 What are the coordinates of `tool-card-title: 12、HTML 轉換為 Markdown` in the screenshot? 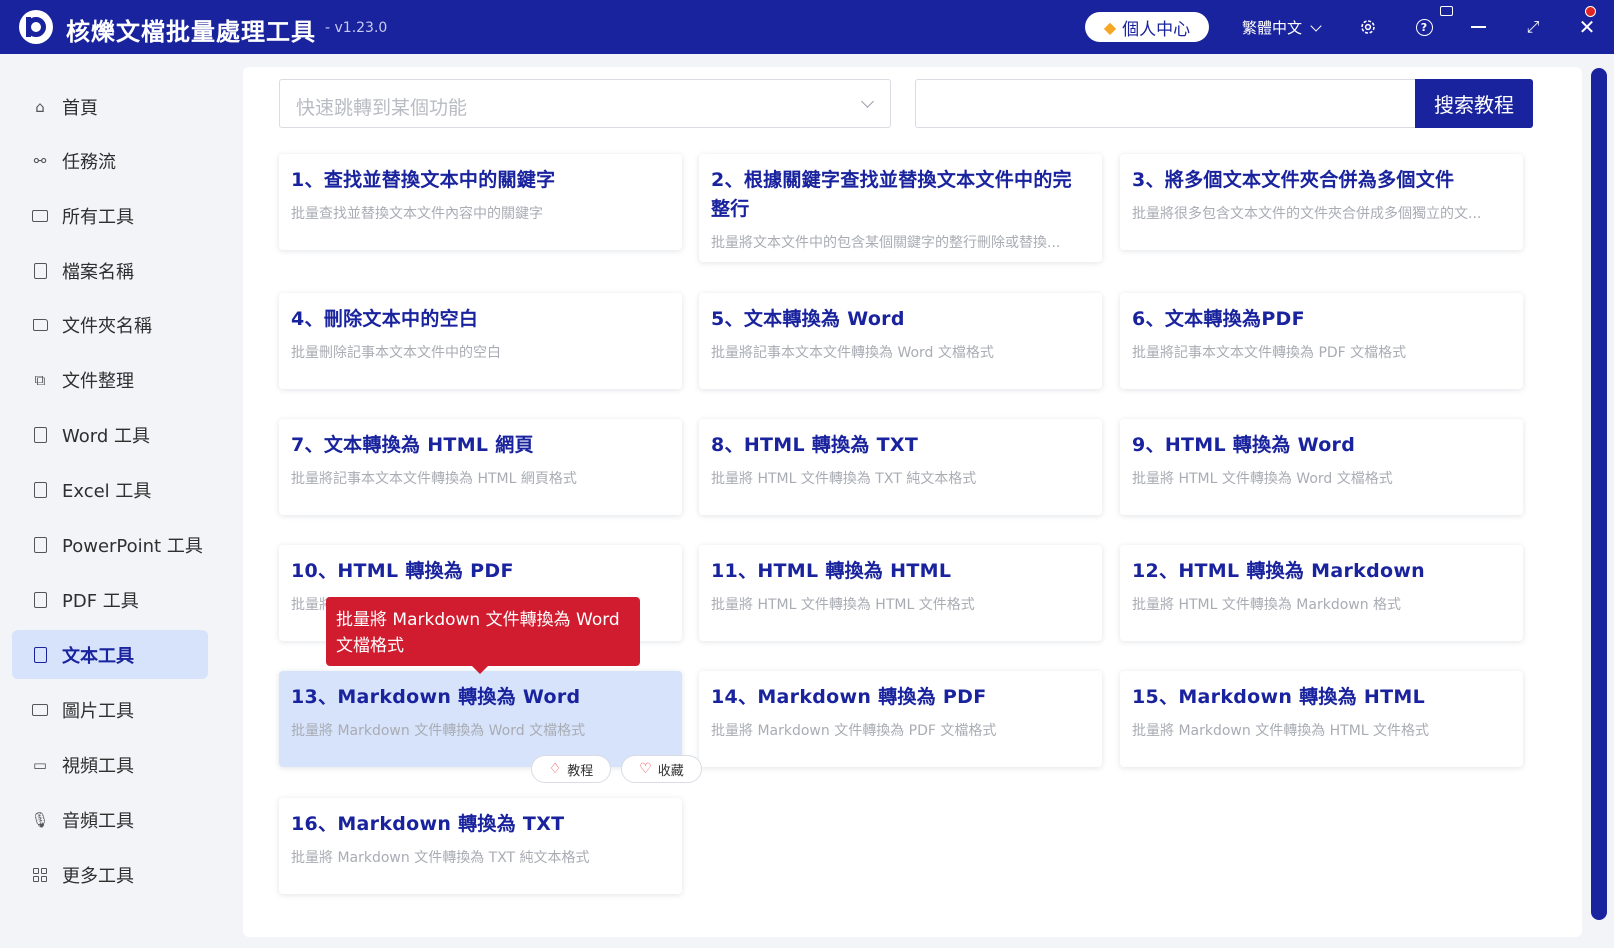 It's located at (1279, 571).